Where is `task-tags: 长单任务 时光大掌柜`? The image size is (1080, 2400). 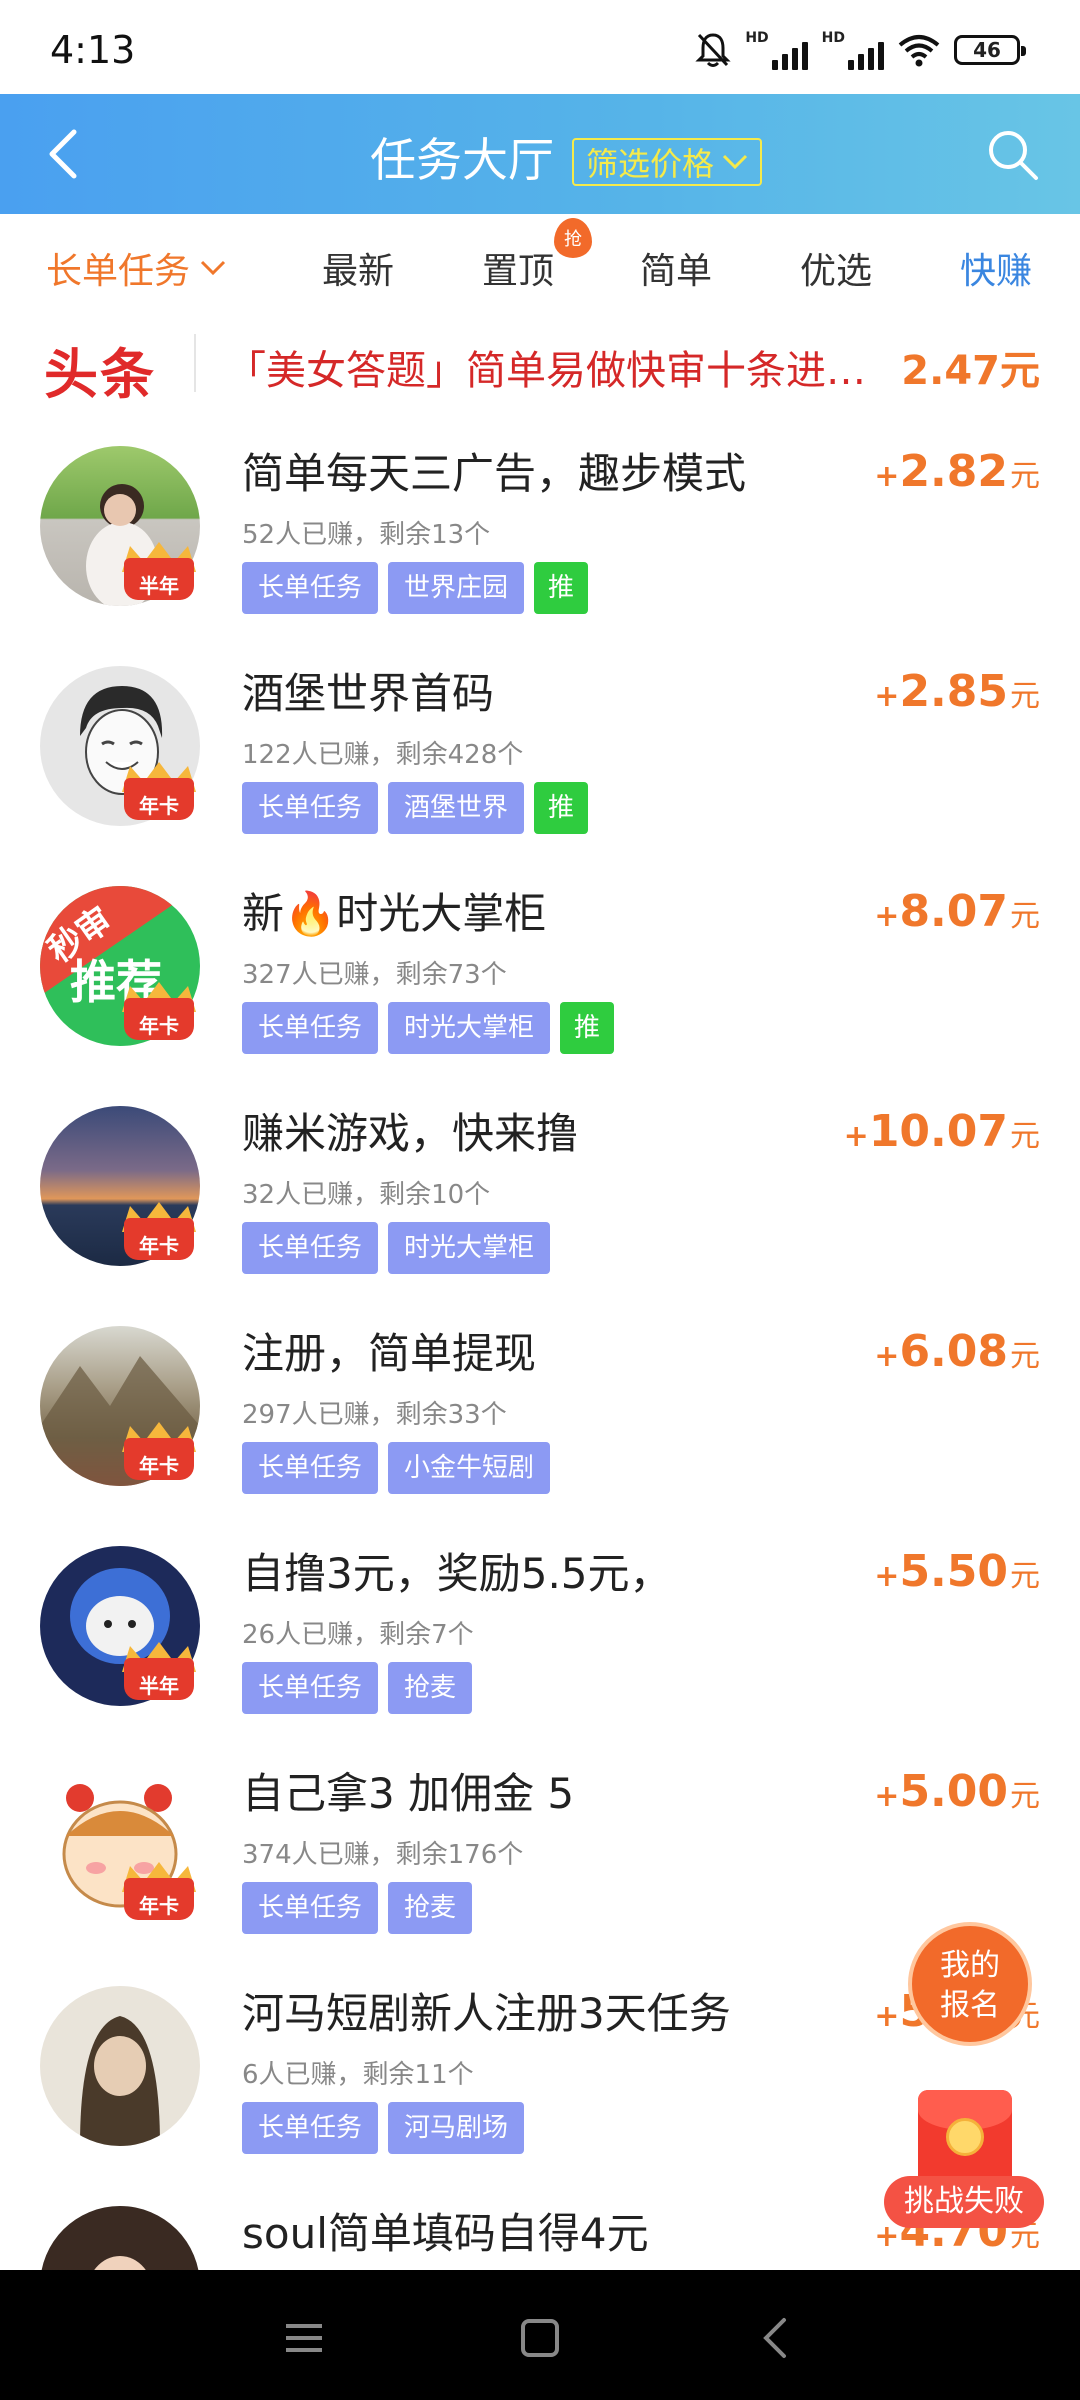 task-tags: 长单任务 时光大掌柜 is located at coordinates (396, 1248).